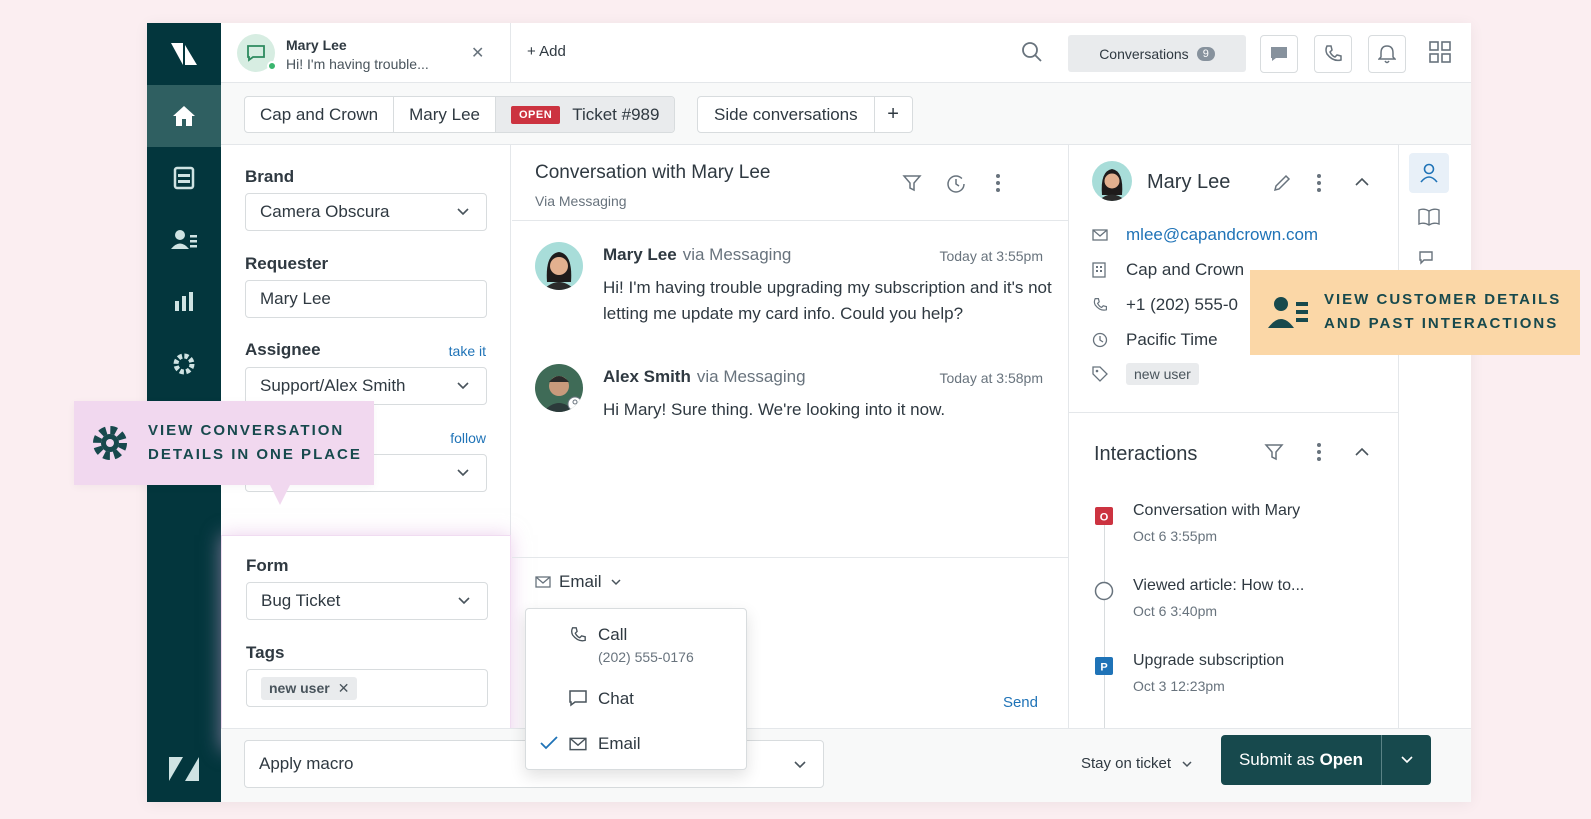 The width and height of the screenshot is (1591, 819). What do you see at coordinates (309, 688) in the screenshot?
I see `tag-chip: new user ✕` at bounding box center [309, 688].